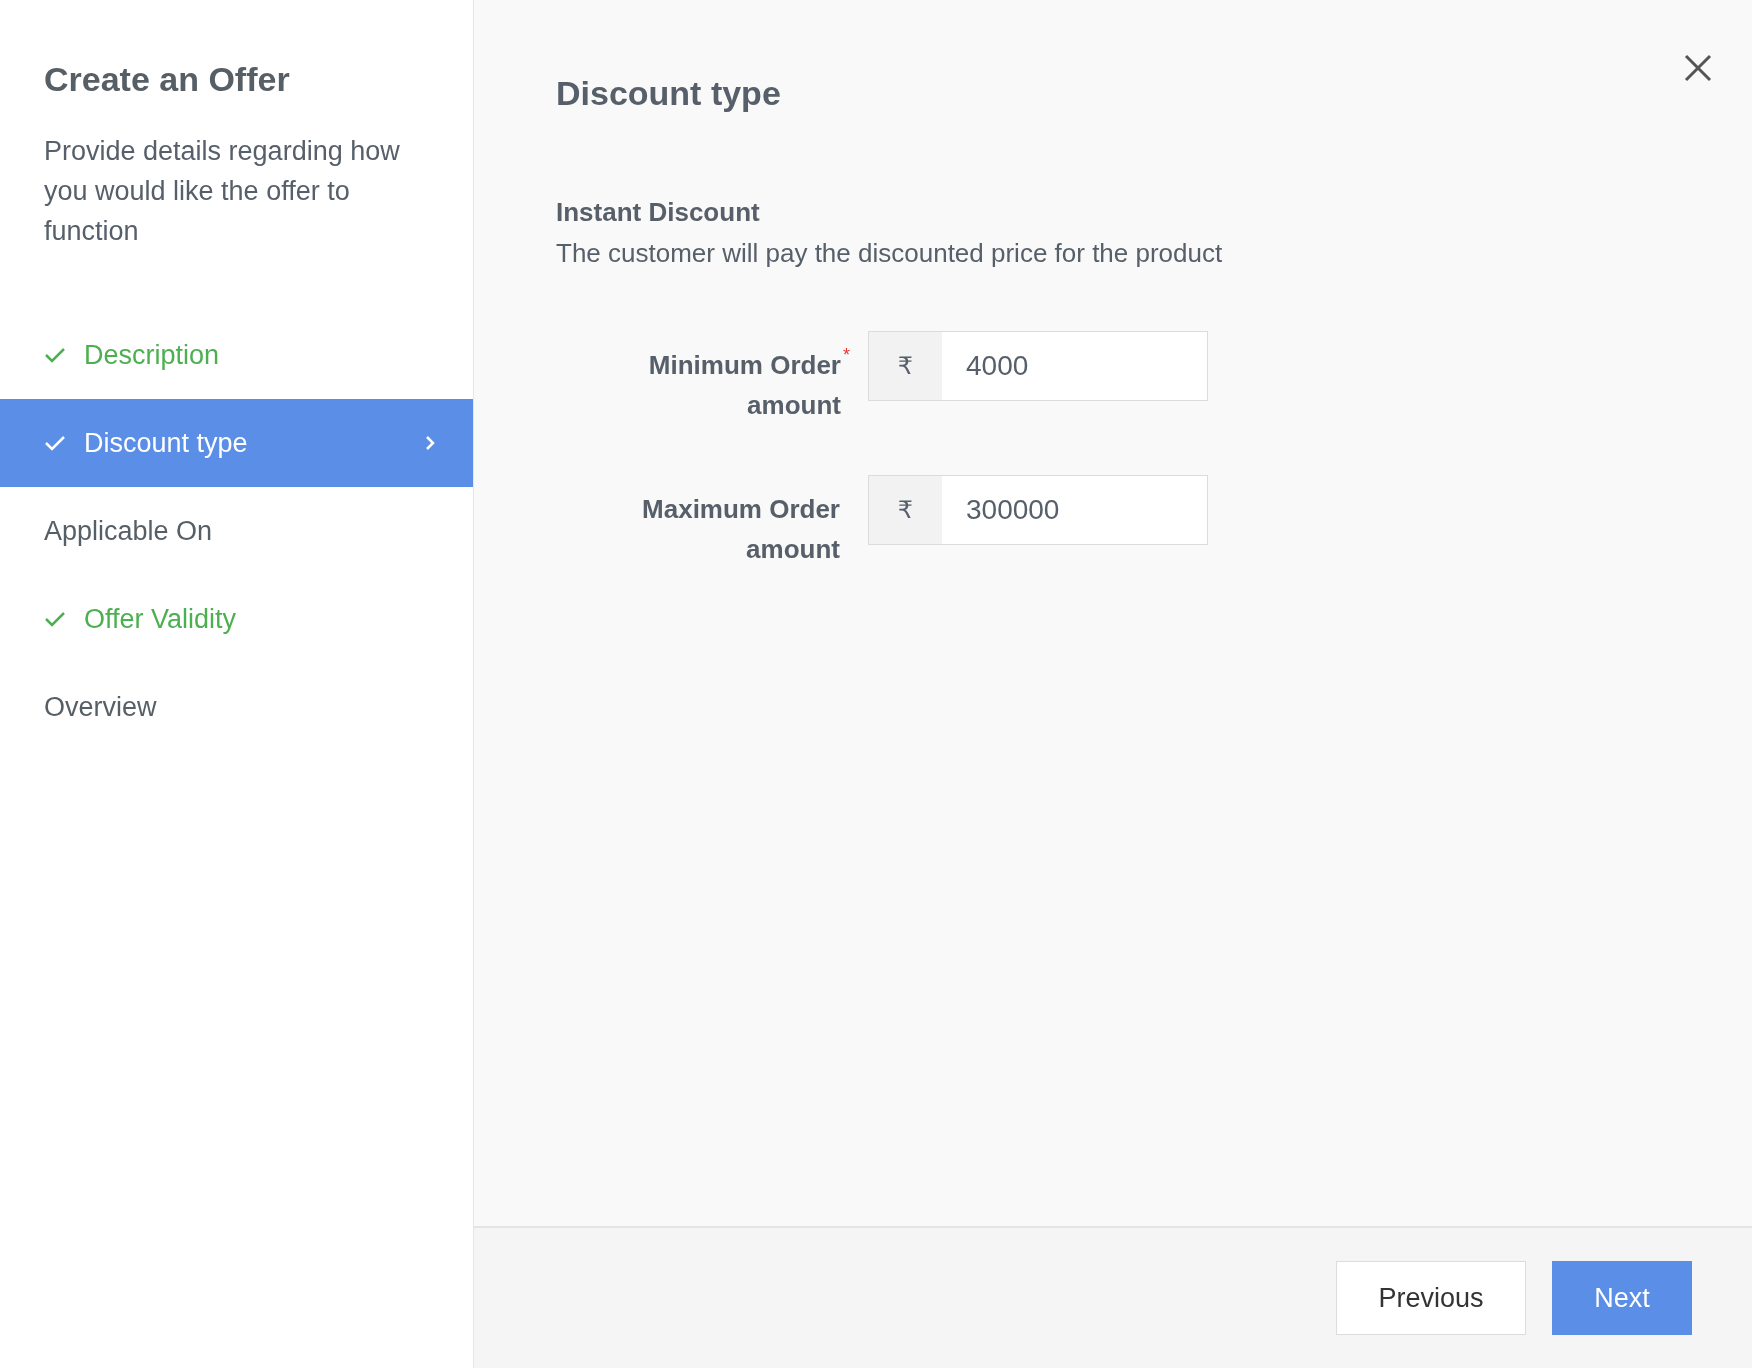 Image resolution: width=1752 pixels, height=1368 pixels. I want to click on section-title: Instant Discount, so click(658, 212).